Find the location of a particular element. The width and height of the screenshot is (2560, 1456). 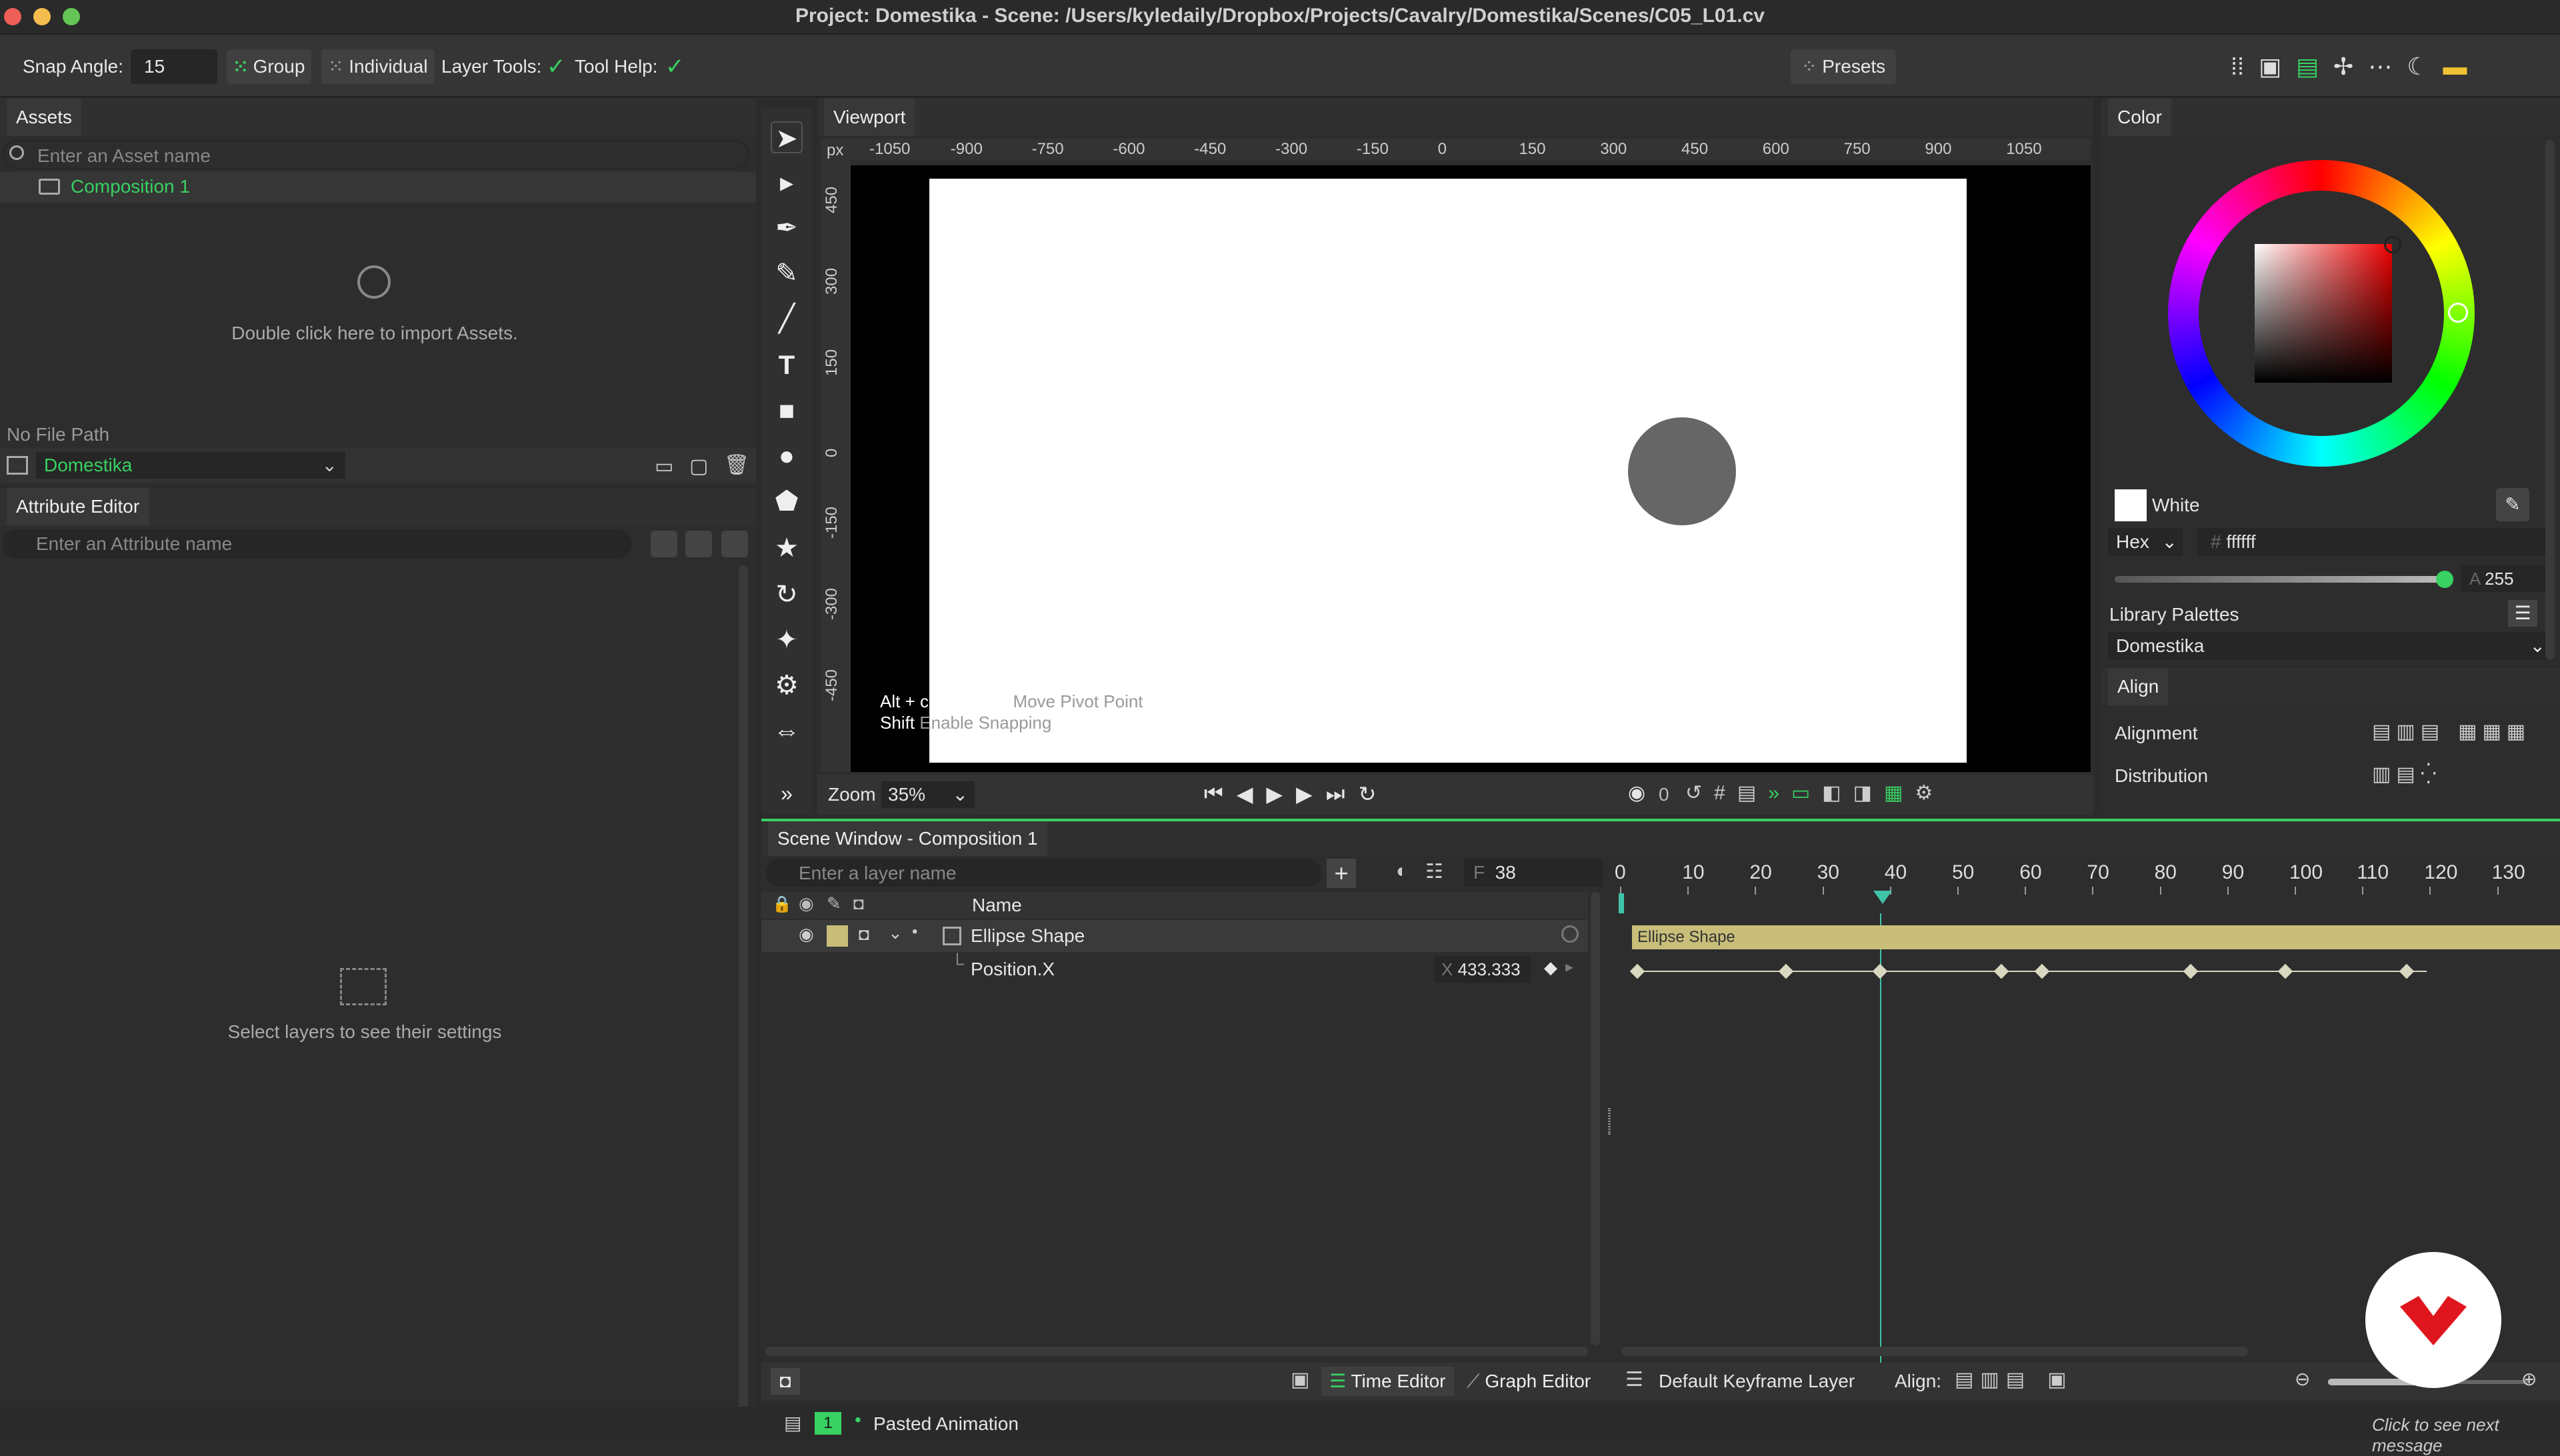

step-back-icon: ◀ is located at coordinates (1245, 794).